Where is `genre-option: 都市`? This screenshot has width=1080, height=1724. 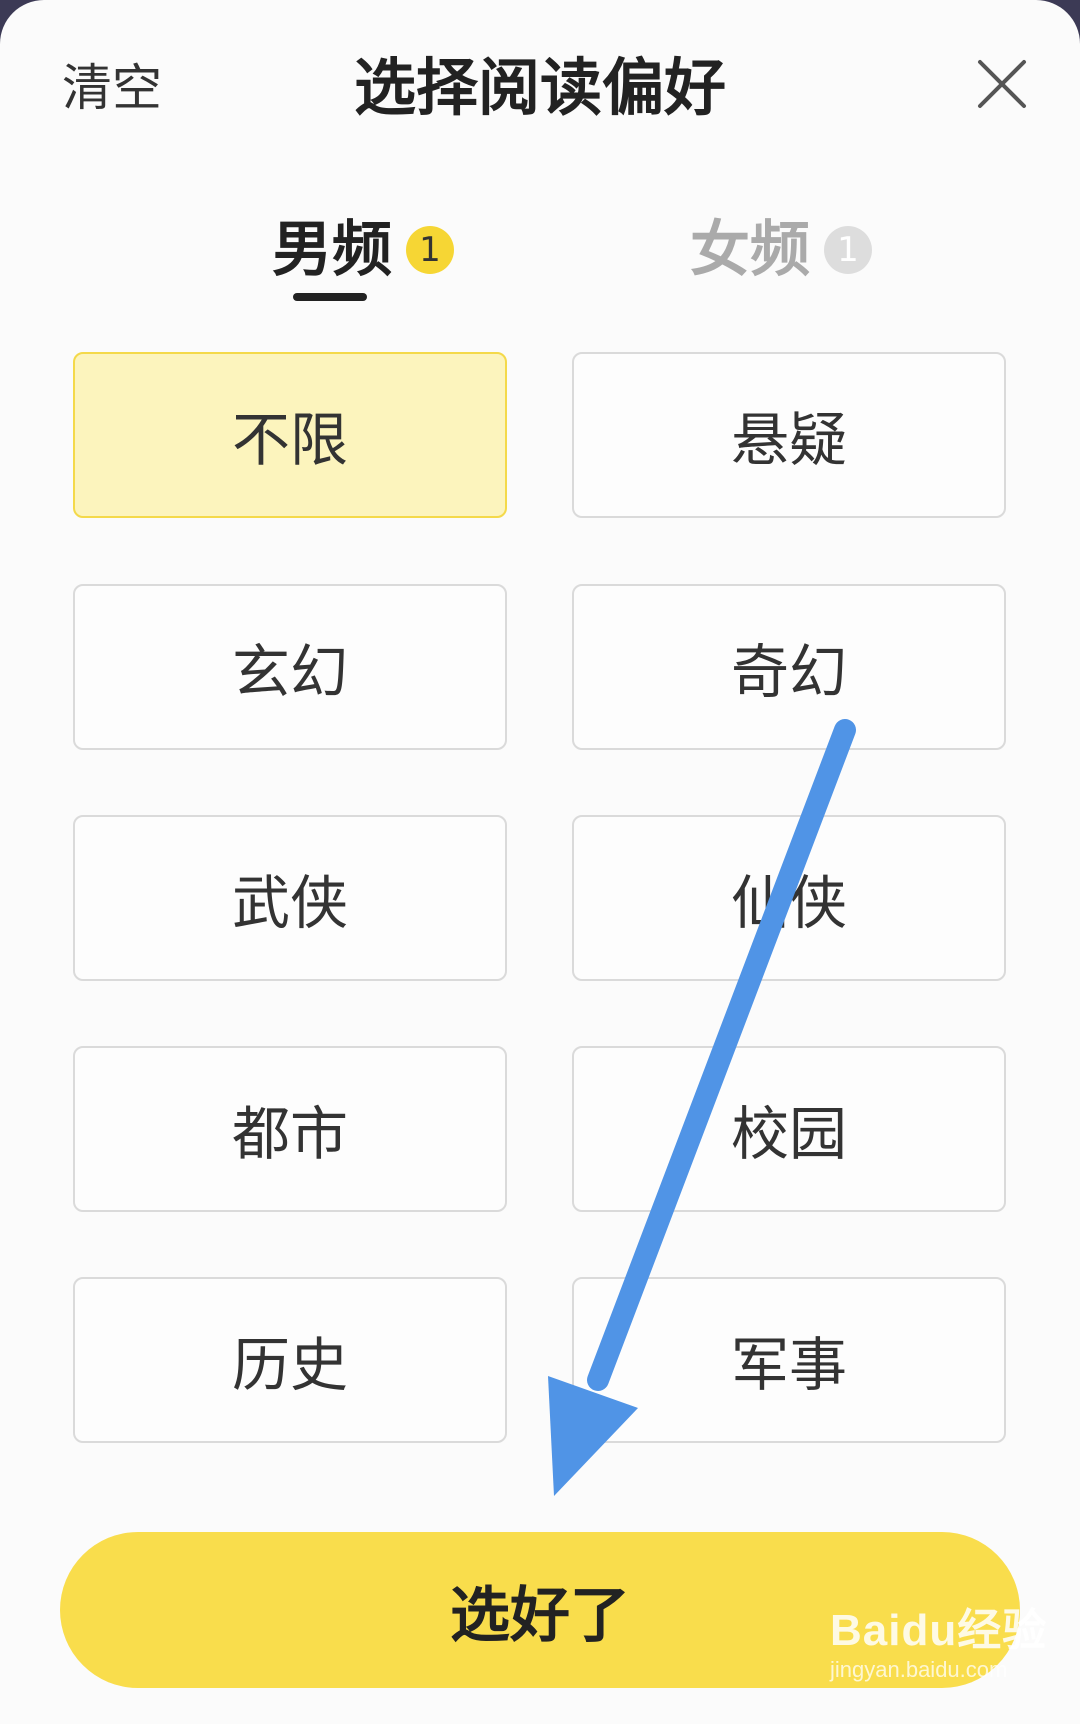
genre-option: 都市 is located at coordinates (290, 1129).